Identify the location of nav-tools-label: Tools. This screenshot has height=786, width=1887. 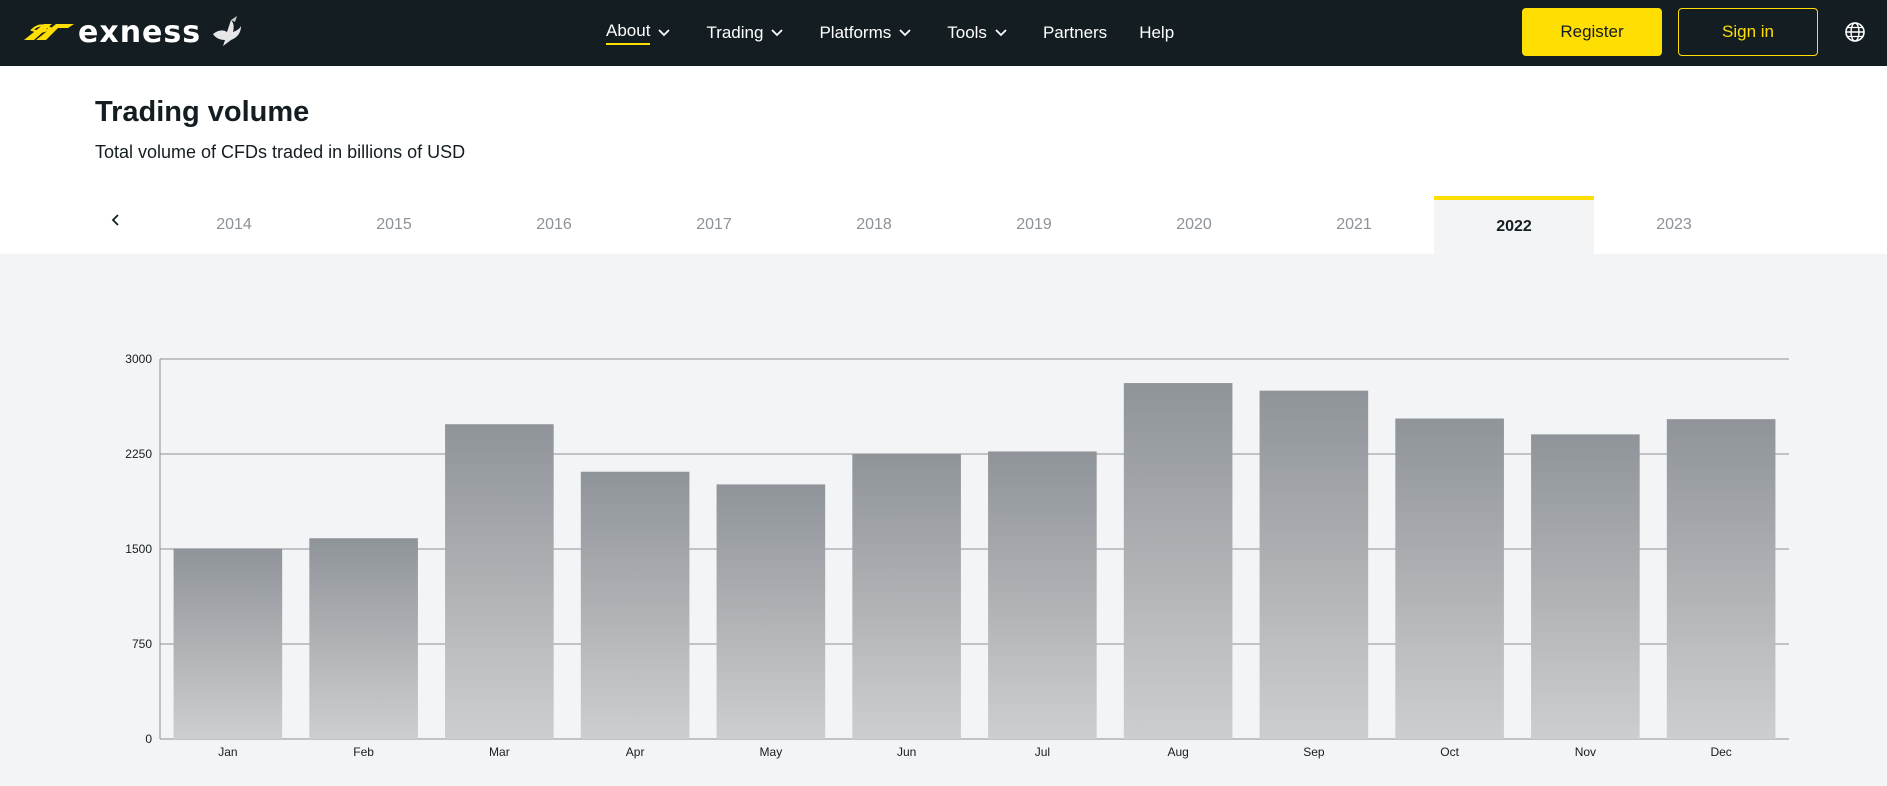
(967, 32).